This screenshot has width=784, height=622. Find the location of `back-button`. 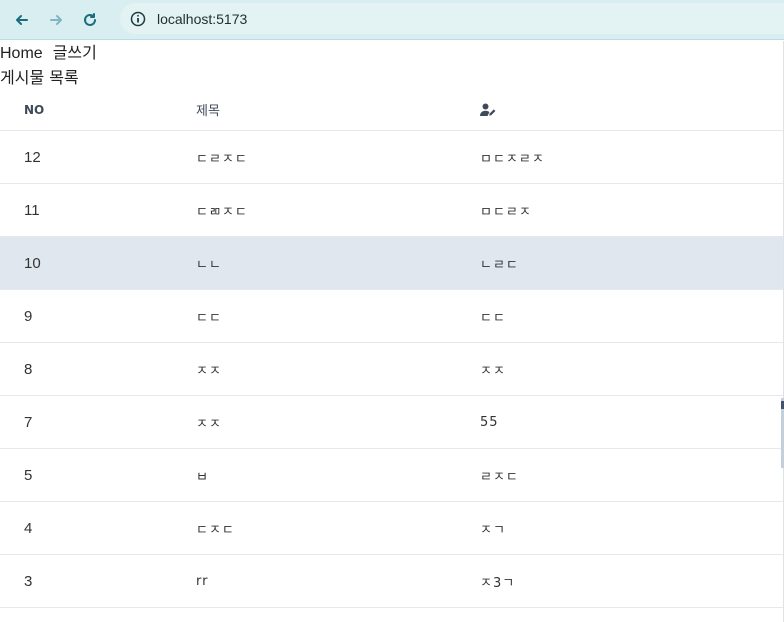

back-button is located at coordinates (22, 20).